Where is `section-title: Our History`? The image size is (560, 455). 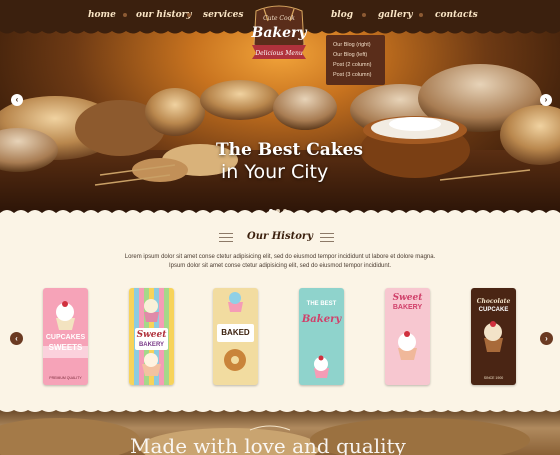
section-title: Our History is located at coordinates (280, 236).